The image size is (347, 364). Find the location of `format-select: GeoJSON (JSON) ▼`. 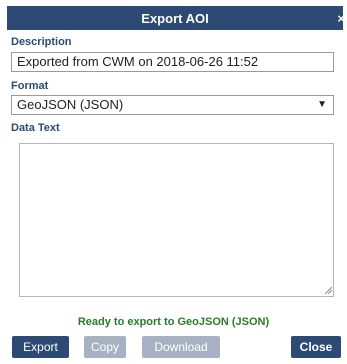

format-select: GeoJSON (JSON) ▼ is located at coordinates (172, 105).